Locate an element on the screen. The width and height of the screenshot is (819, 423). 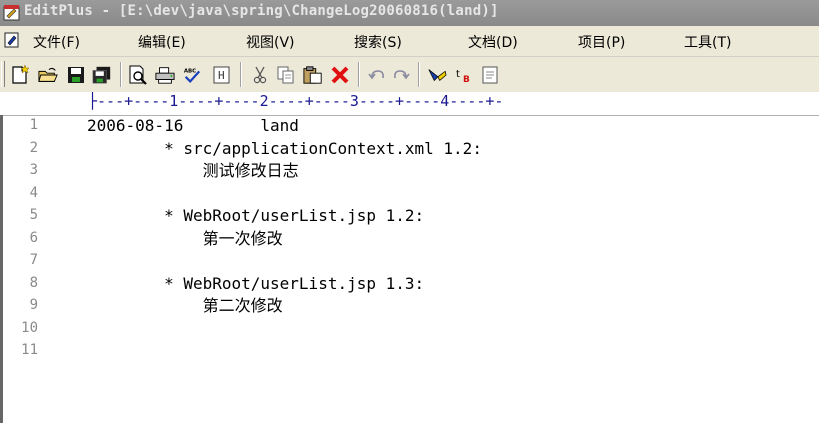
text-line: 3 测试修改日志 is located at coordinates (409, 171).